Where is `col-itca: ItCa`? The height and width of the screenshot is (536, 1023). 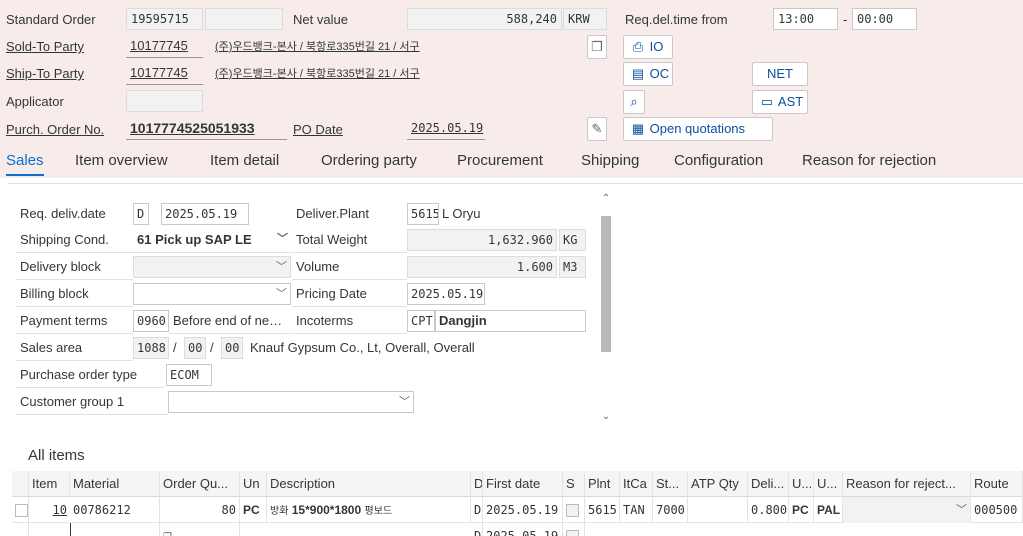
col-itca: ItCa is located at coordinates (636, 484).